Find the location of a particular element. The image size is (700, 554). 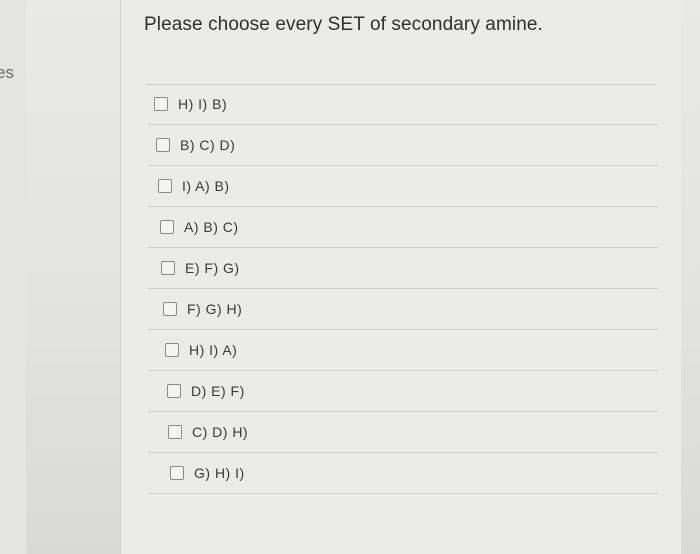

option-label: C) D) H) is located at coordinates (220, 432).